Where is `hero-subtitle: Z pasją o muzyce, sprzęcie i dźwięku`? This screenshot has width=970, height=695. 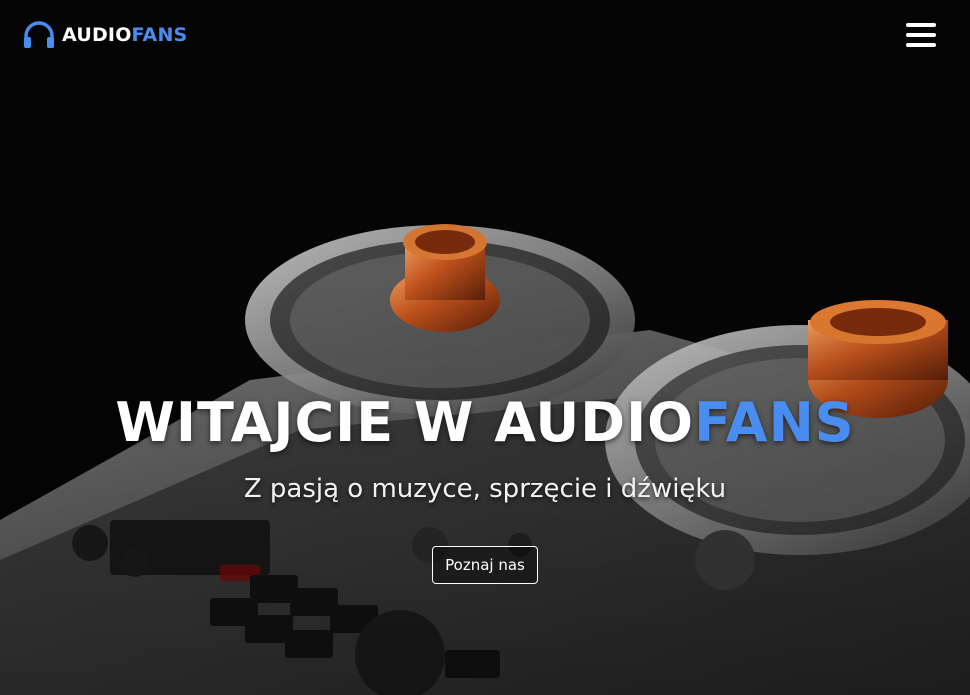 hero-subtitle: Z pasją o muzyce, sprzęcie i dźwięku is located at coordinates (485, 489).